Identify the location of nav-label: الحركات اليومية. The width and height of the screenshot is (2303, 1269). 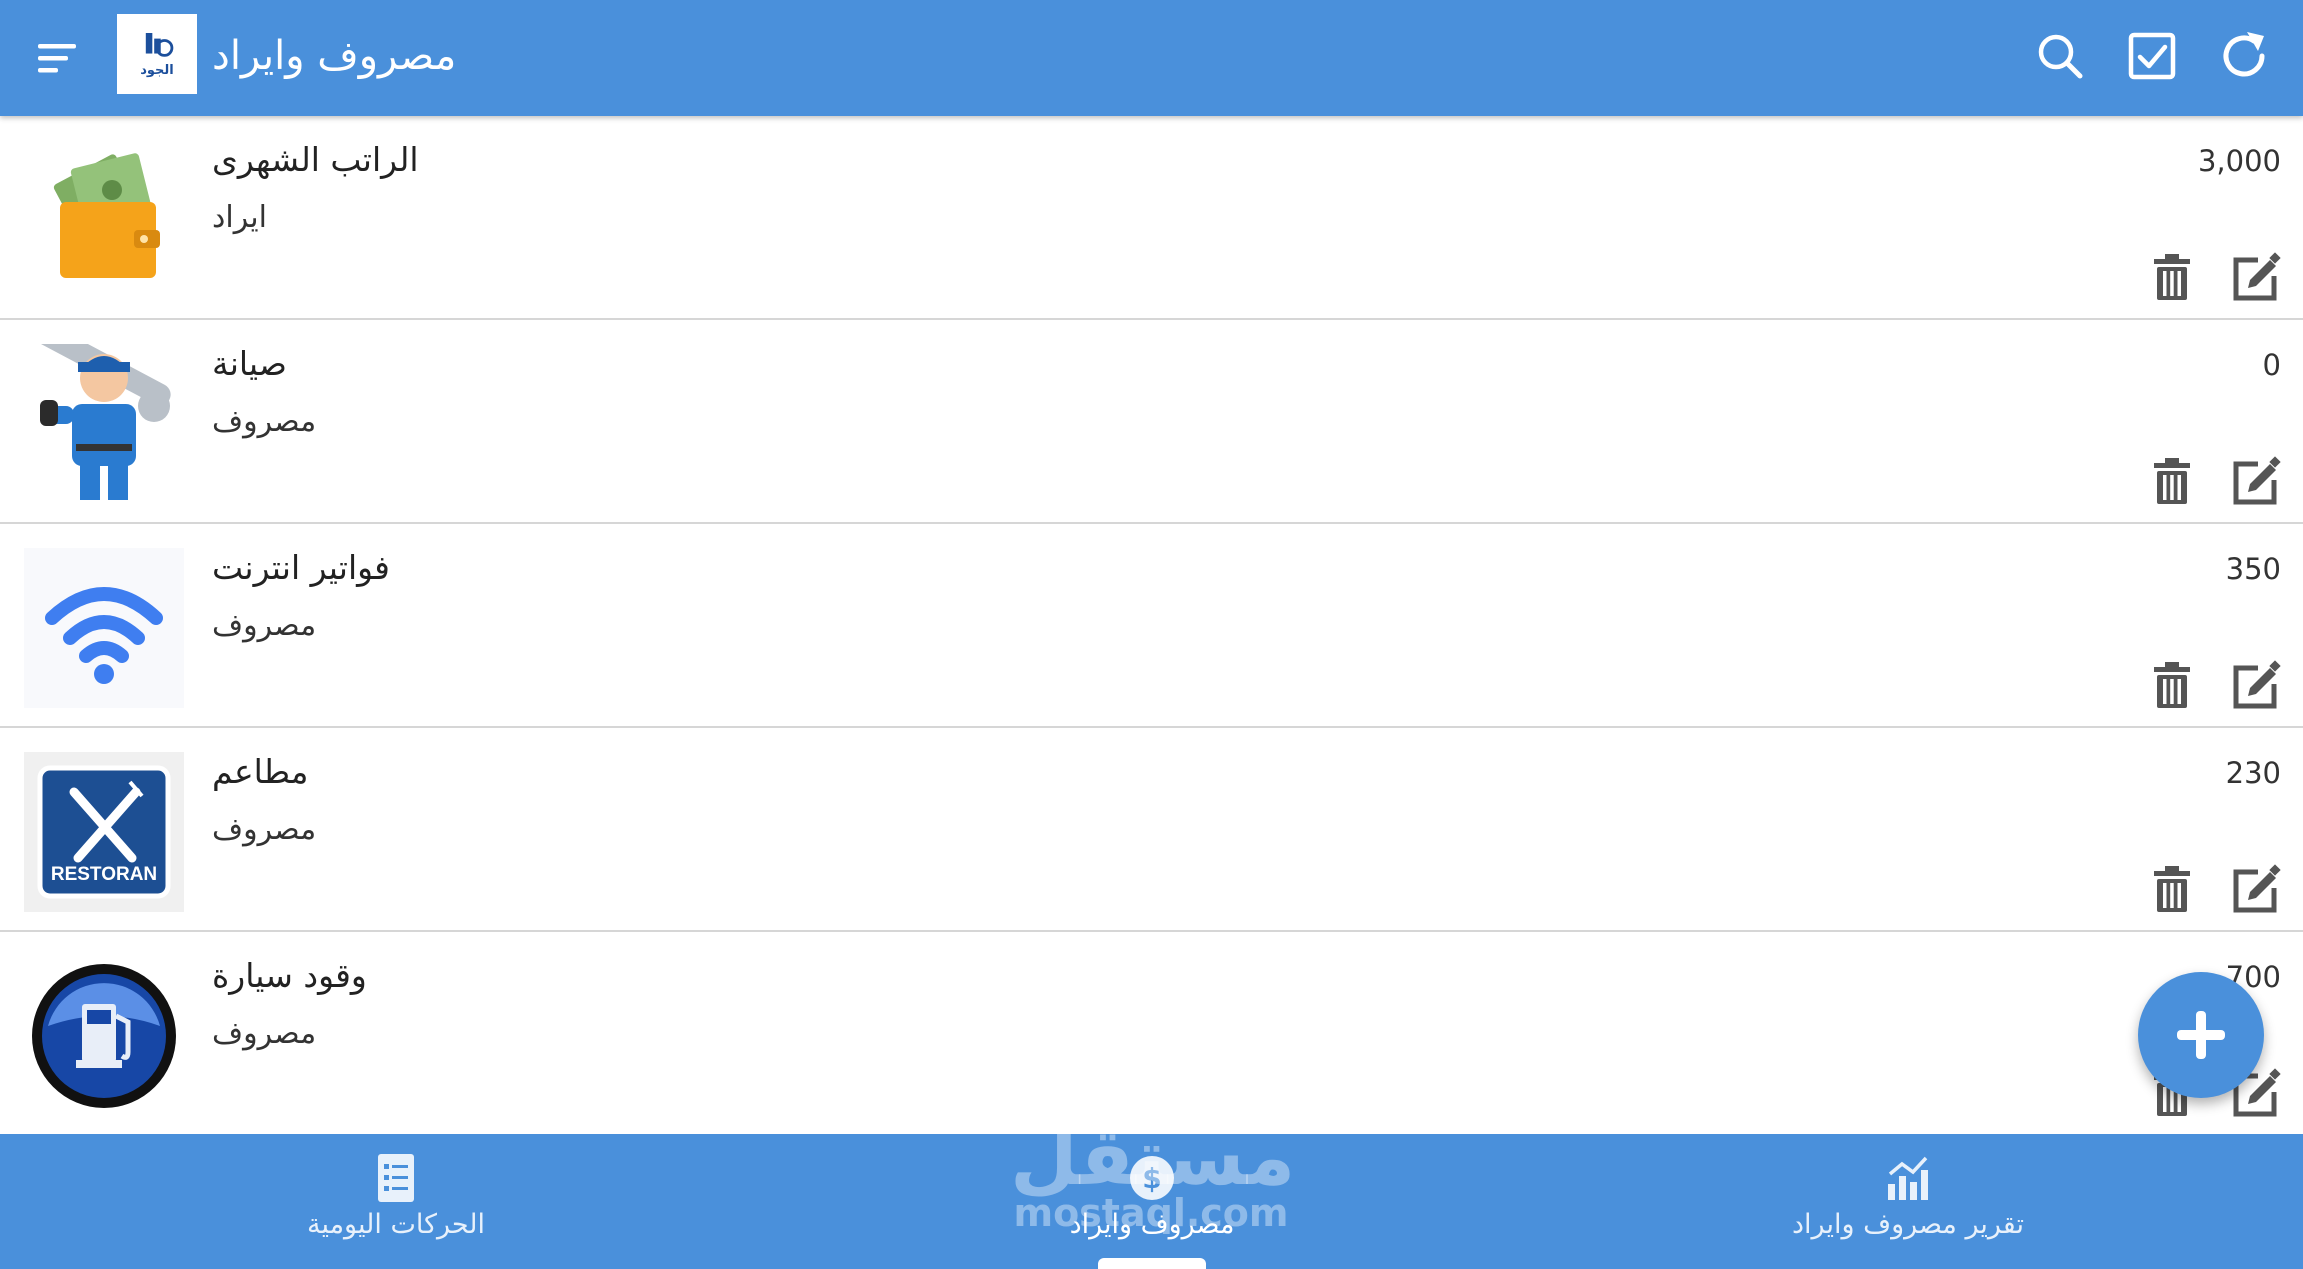
(396, 1224).